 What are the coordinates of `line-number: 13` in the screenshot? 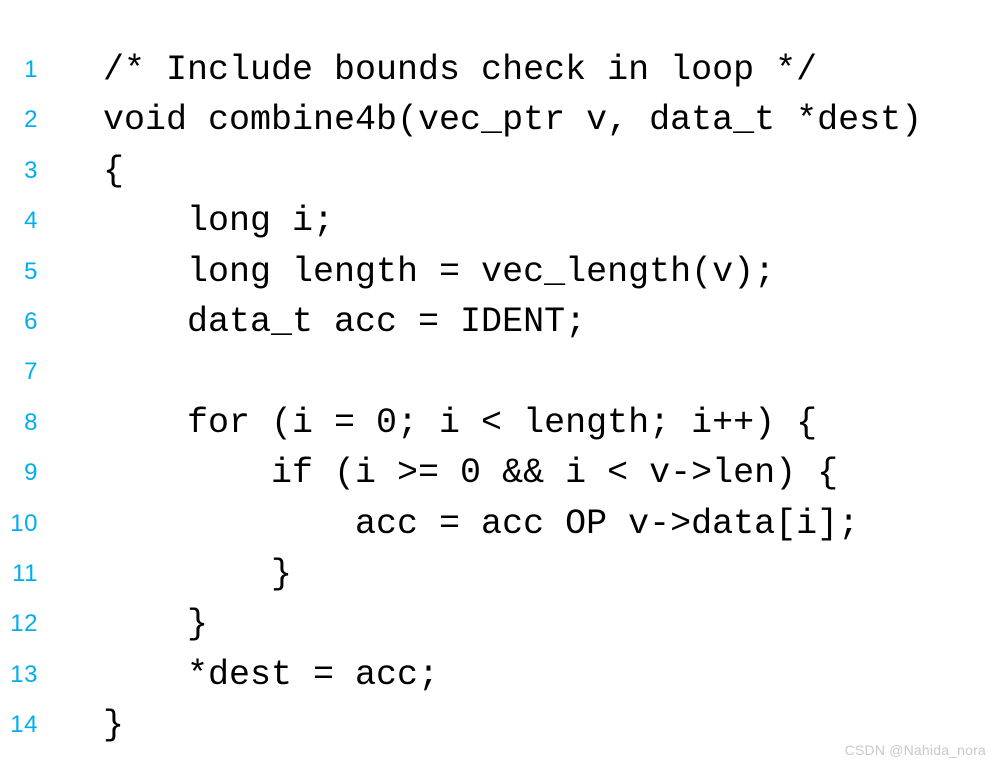 It's located at (24, 674).